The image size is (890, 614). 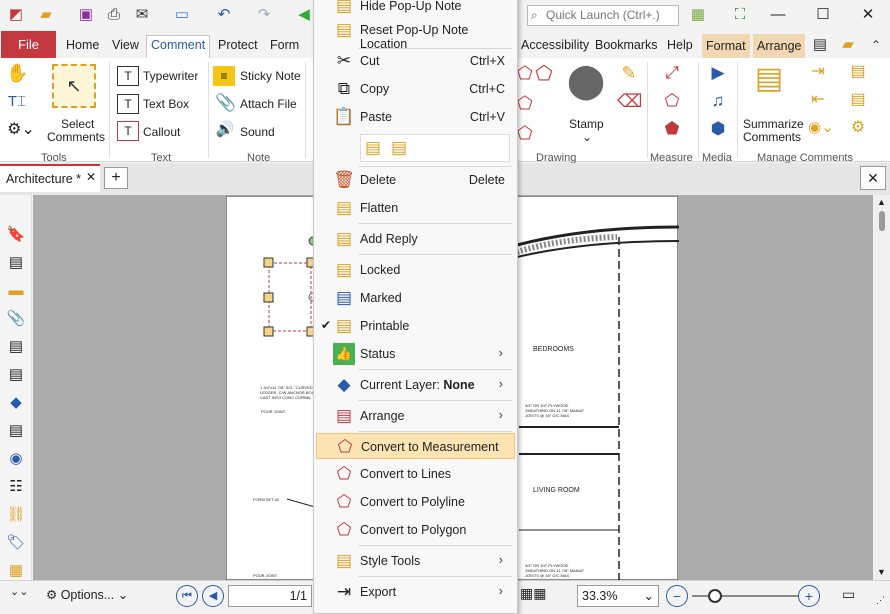 What do you see at coordinates (823, 15) in the screenshot?
I see `maximize-button: ☐` at bounding box center [823, 15].